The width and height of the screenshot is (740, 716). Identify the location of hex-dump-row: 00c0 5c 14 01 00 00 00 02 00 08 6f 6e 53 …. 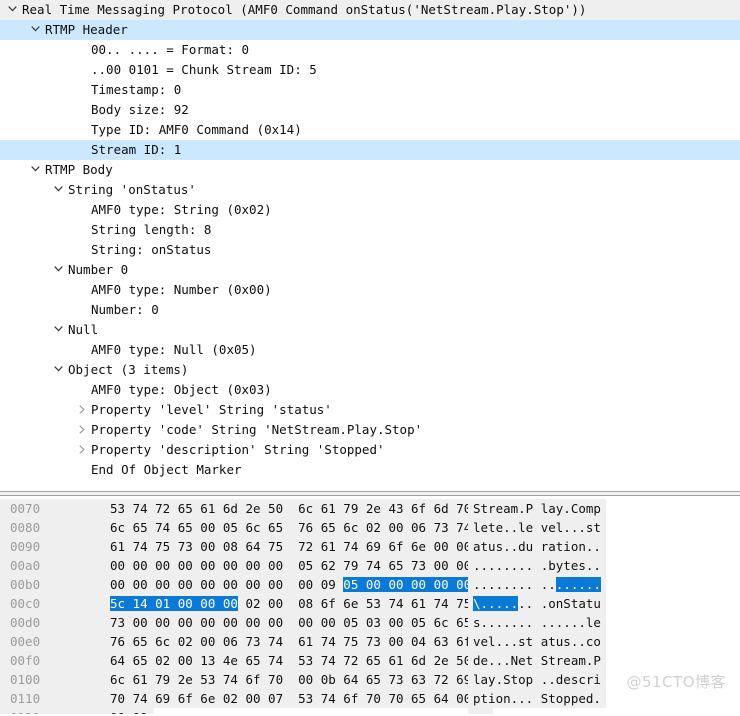
(370, 603).